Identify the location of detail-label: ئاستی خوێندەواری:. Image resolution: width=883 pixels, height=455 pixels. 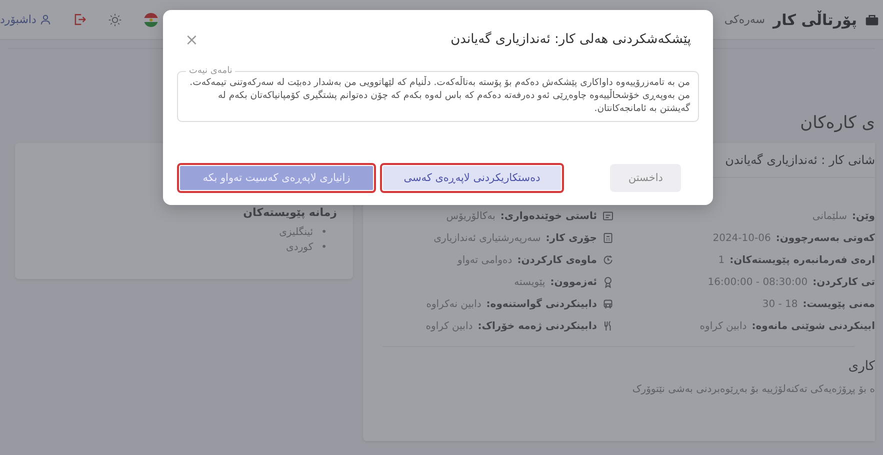
(548, 216).